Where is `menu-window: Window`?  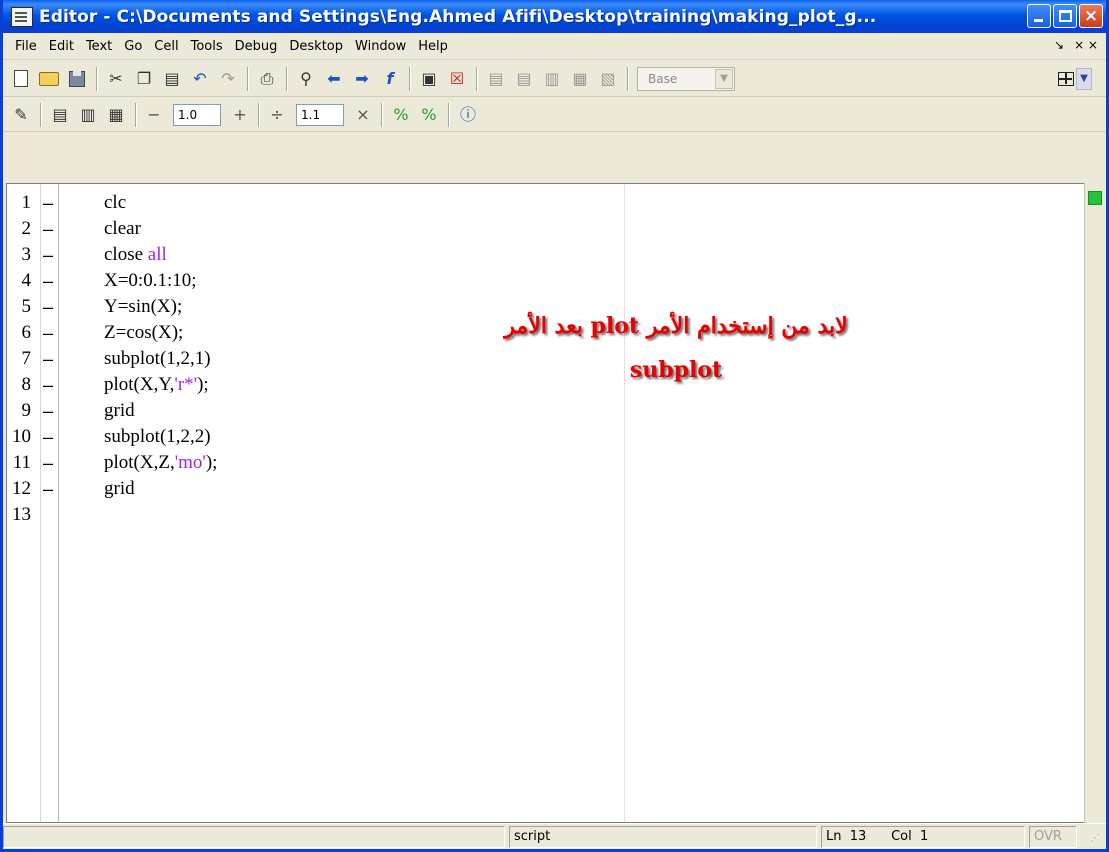 menu-window: Window is located at coordinates (380, 46).